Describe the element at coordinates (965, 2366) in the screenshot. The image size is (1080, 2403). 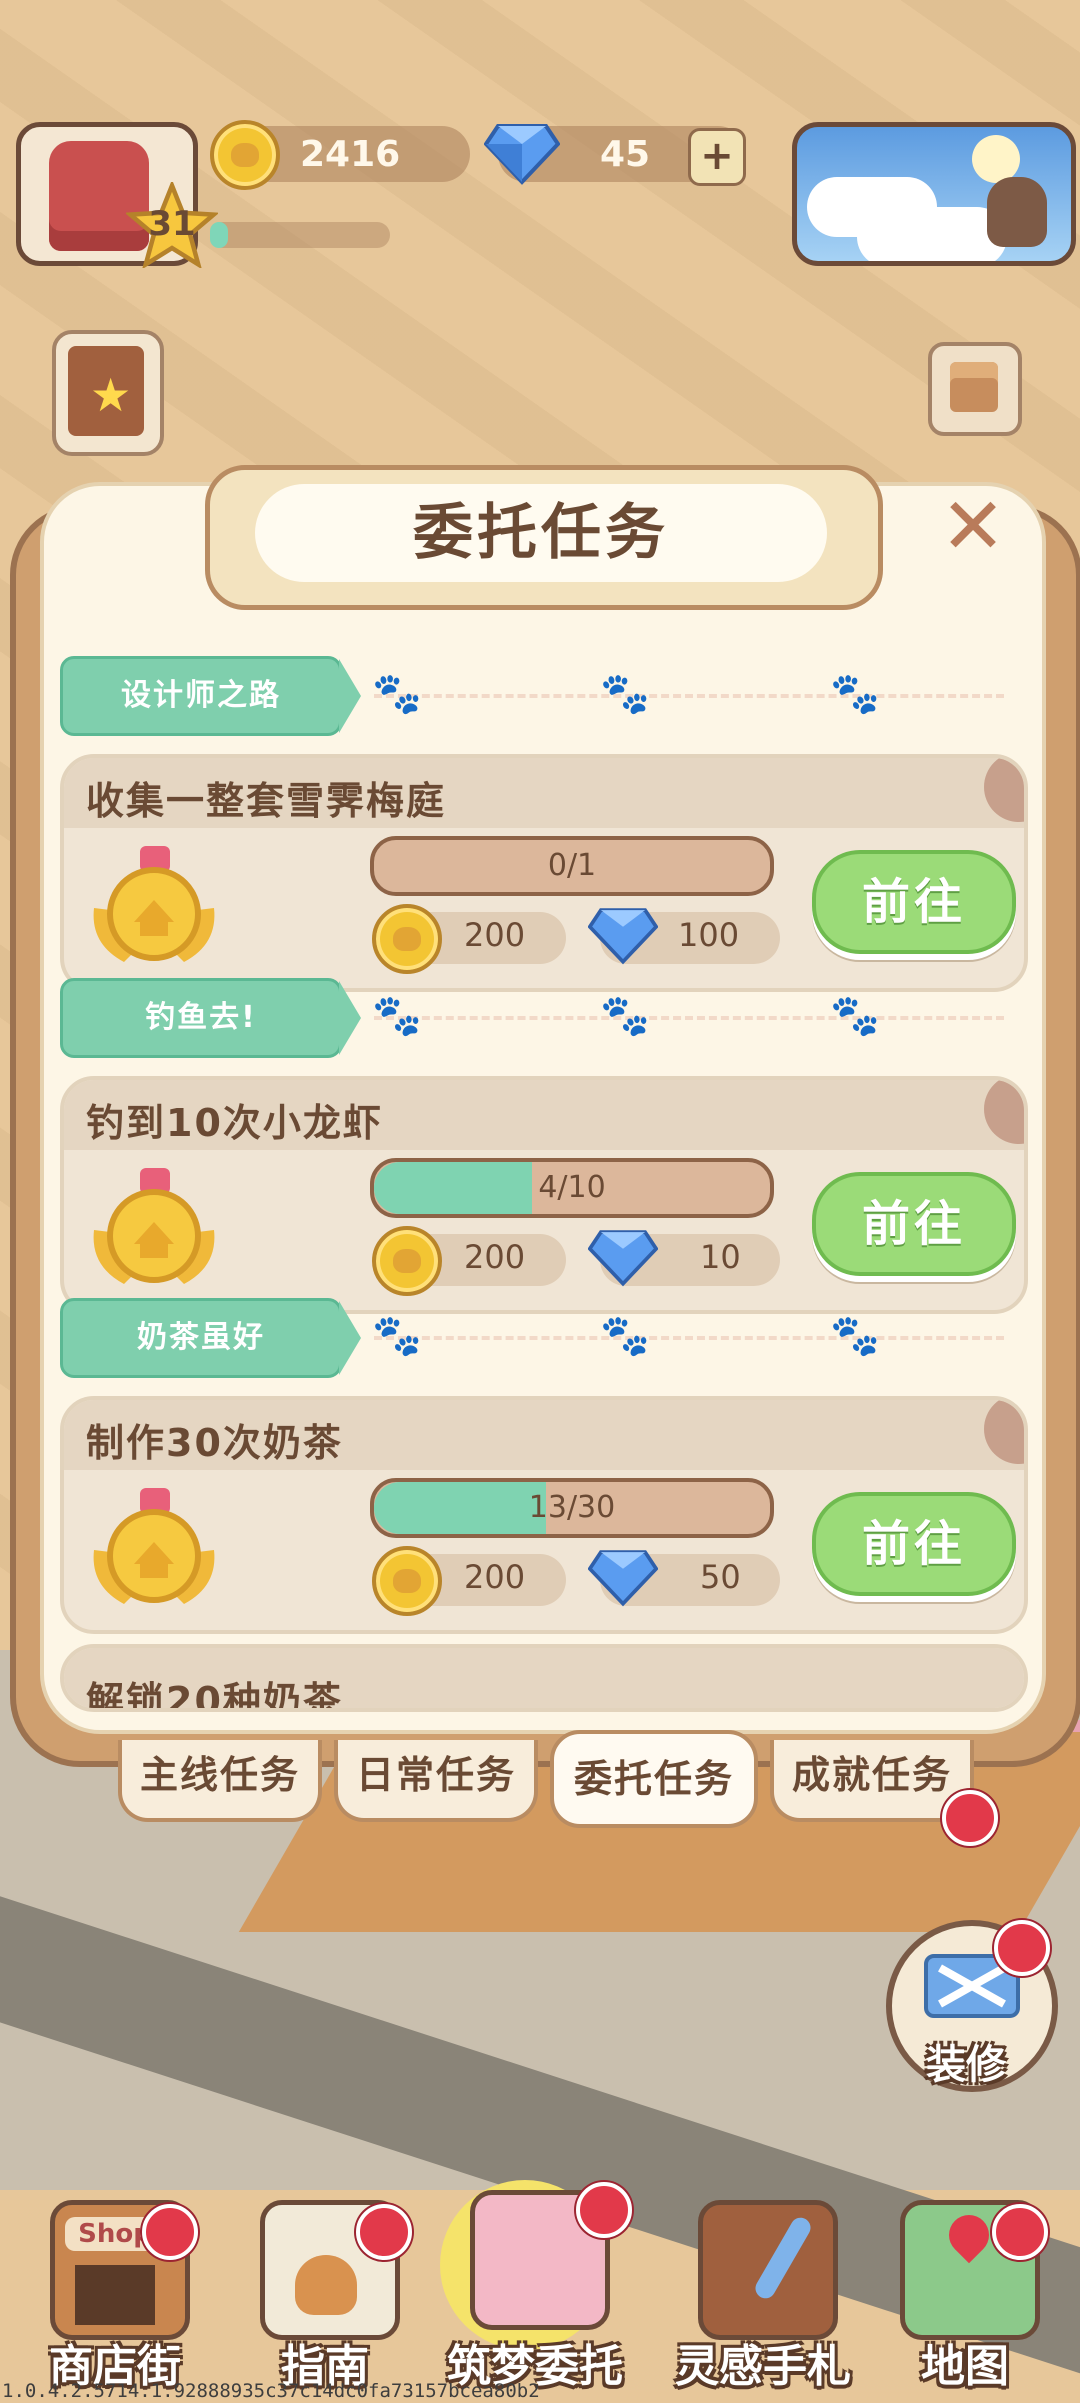
I see `nav-label: 地图` at that location.